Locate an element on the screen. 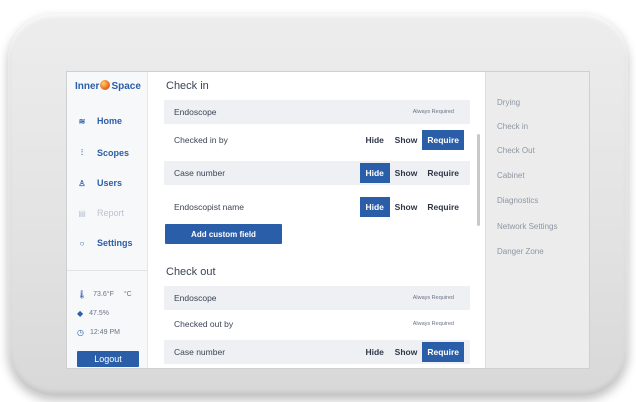 The height and width of the screenshot is (402, 636). users-icon: ♙ is located at coordinates (82, 183).